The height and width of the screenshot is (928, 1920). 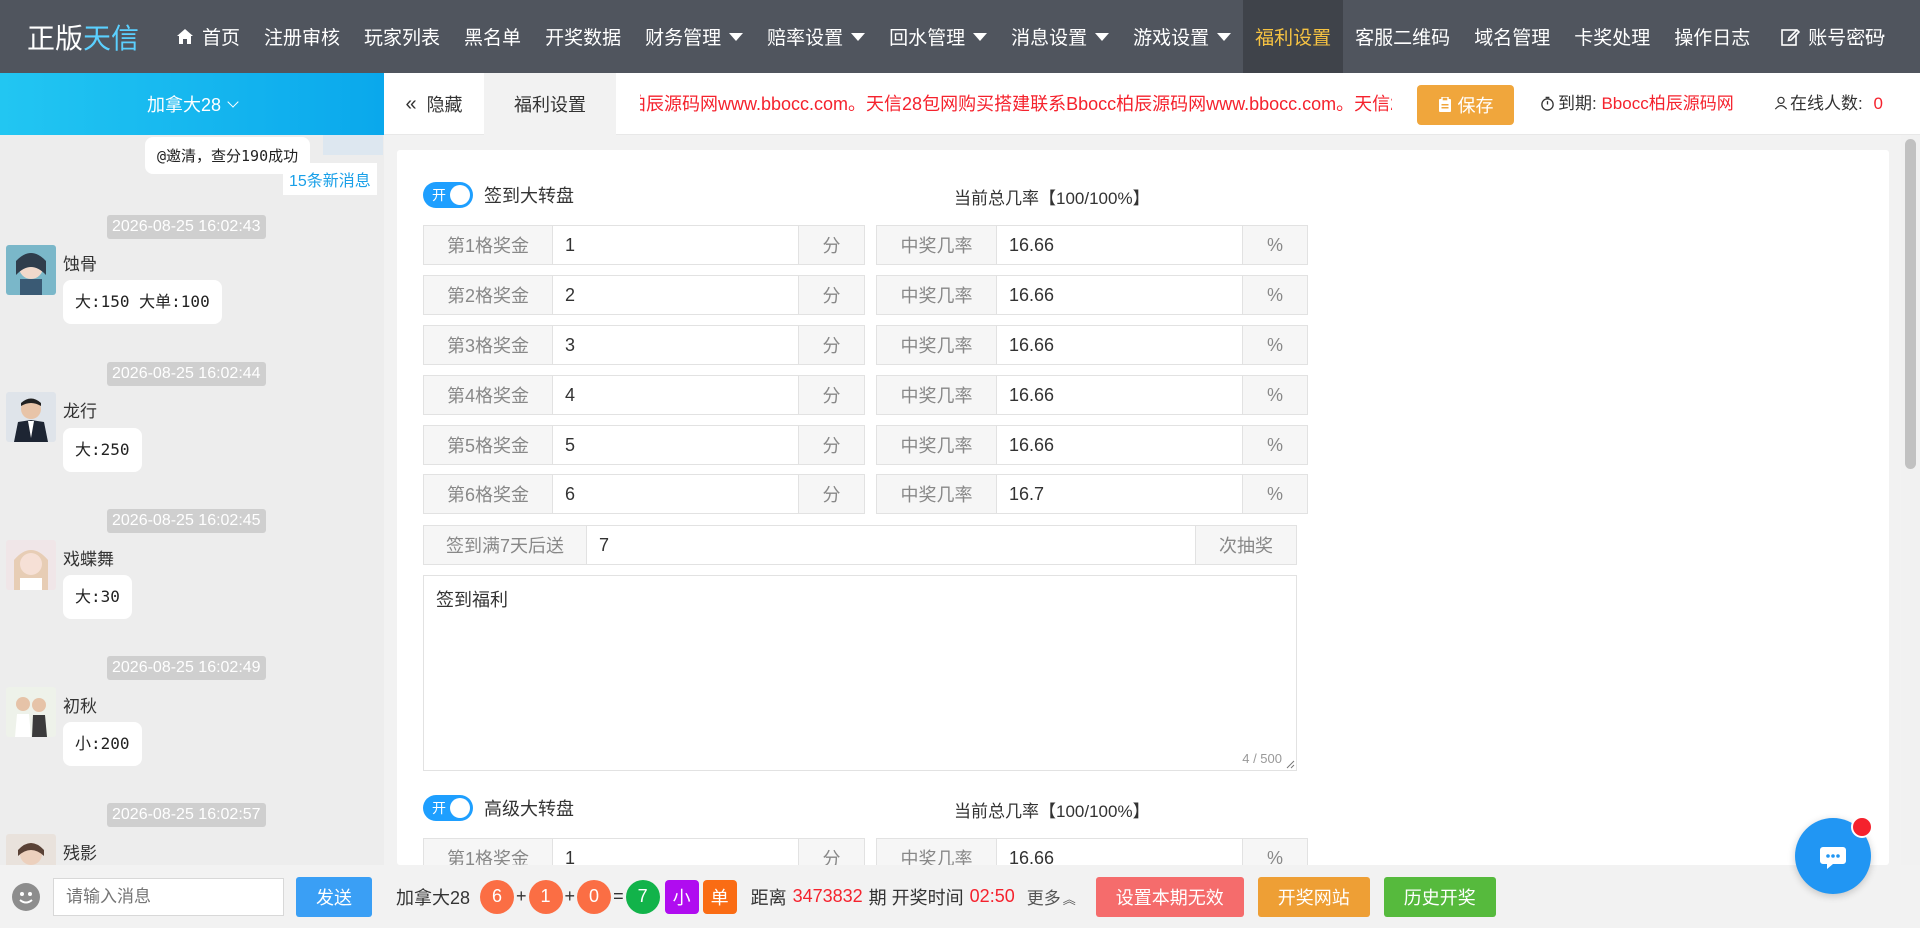 I want to click on invalidate-period-button: 设置本期无效, so click(x=1169, y=896).